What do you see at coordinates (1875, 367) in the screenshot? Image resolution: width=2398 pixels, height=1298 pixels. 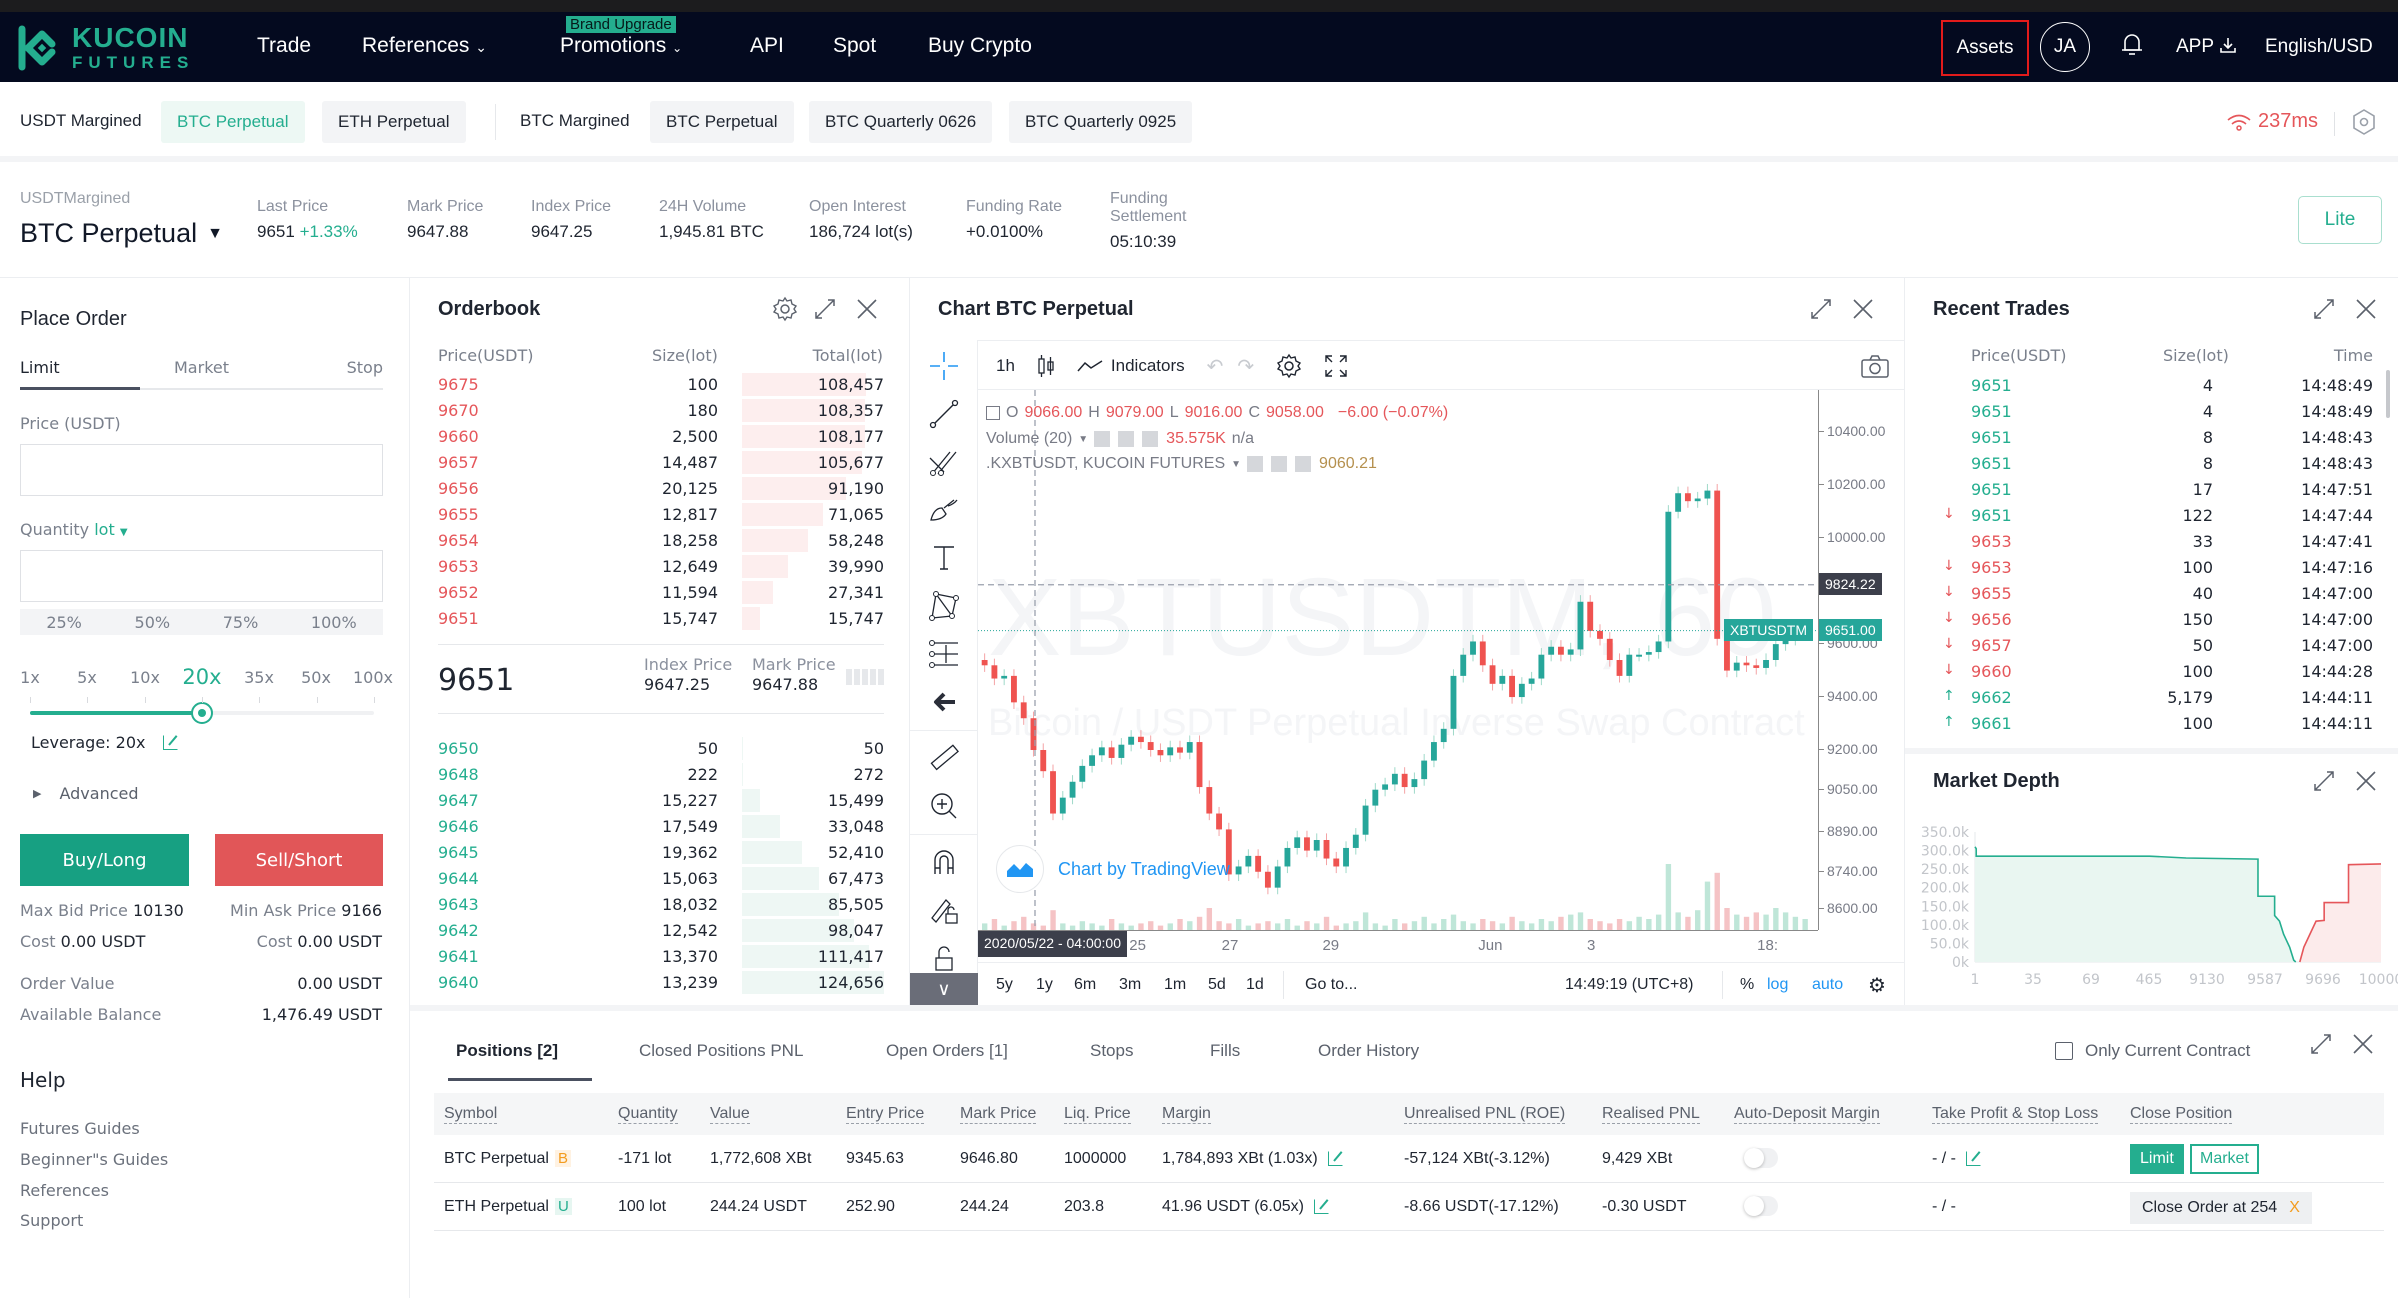 I see `camera-icon` at bounding box center [1875, 367].